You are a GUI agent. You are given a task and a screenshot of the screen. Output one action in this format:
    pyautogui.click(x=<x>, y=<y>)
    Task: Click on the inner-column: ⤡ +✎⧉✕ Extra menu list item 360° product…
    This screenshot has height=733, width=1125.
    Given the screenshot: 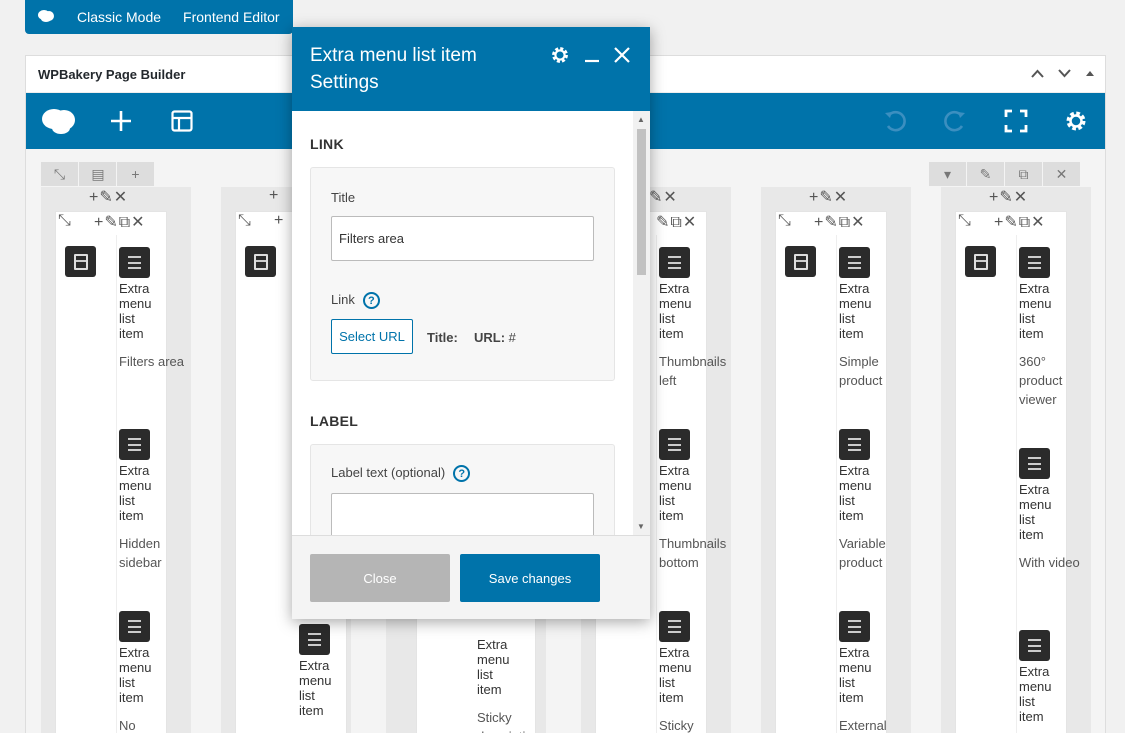 What is the action you would take?
    pyautogui.click(x=1017, y=472)
    